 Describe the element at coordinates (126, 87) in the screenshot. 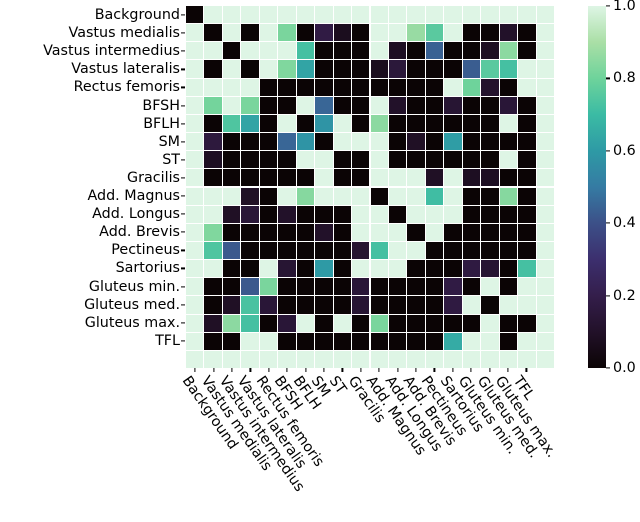

I see `y-axis-label: Rectus femoris` at that location.